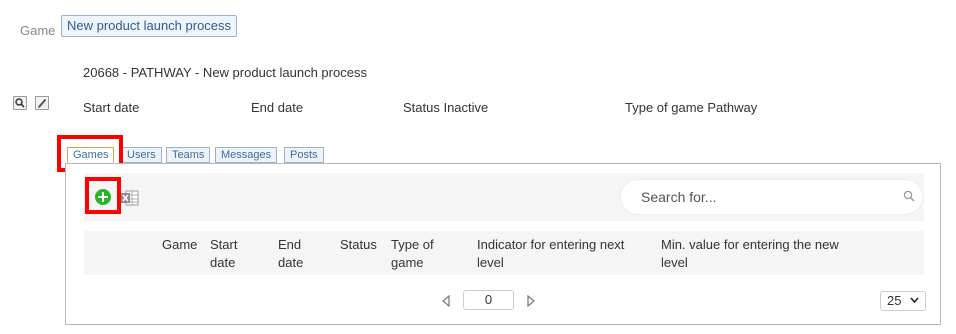  I want to click on column-header-status: Status, so click(358, 245).